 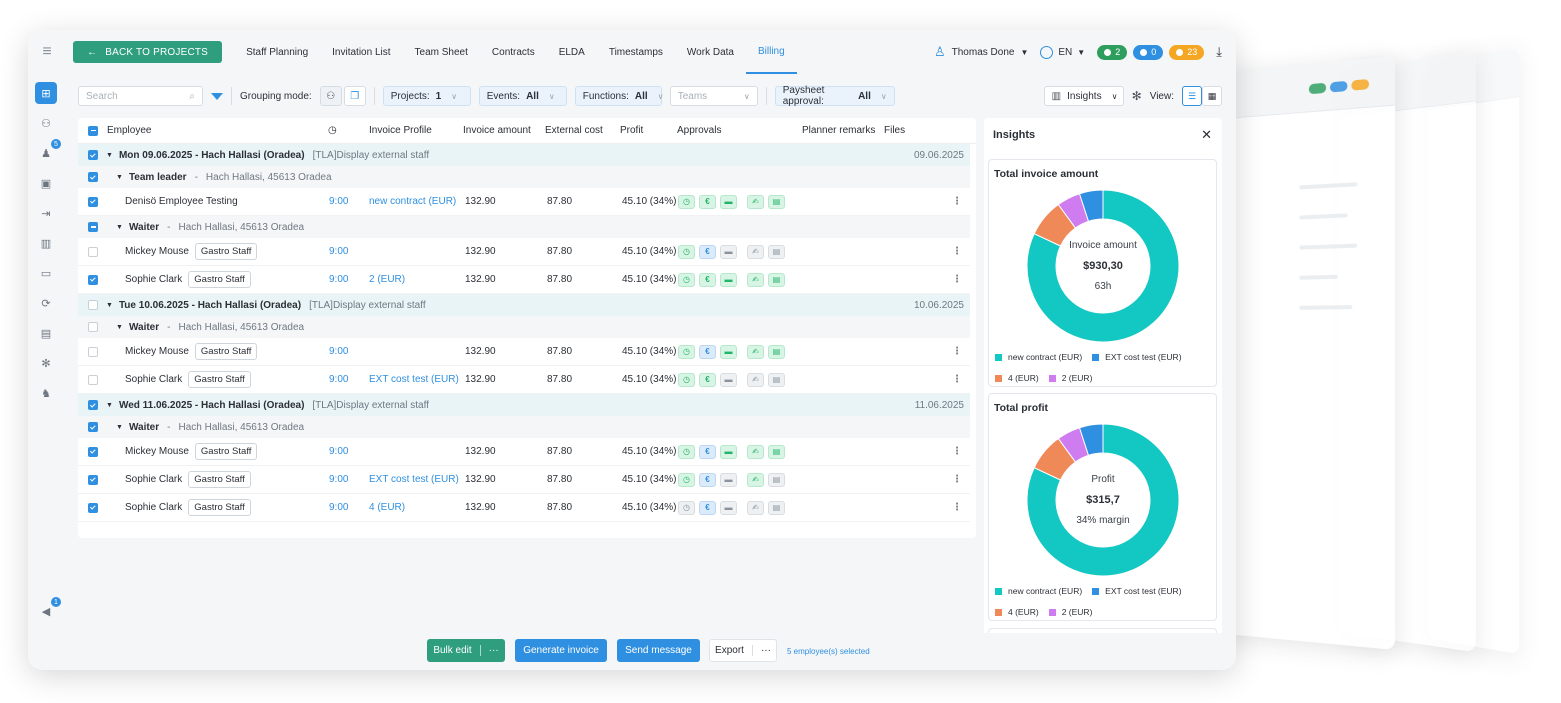 What do you see at coordinates (838, 130) in the screenshot?
I see `column-planner-remarks: Planner remarks` at bounding box center [838, 130].